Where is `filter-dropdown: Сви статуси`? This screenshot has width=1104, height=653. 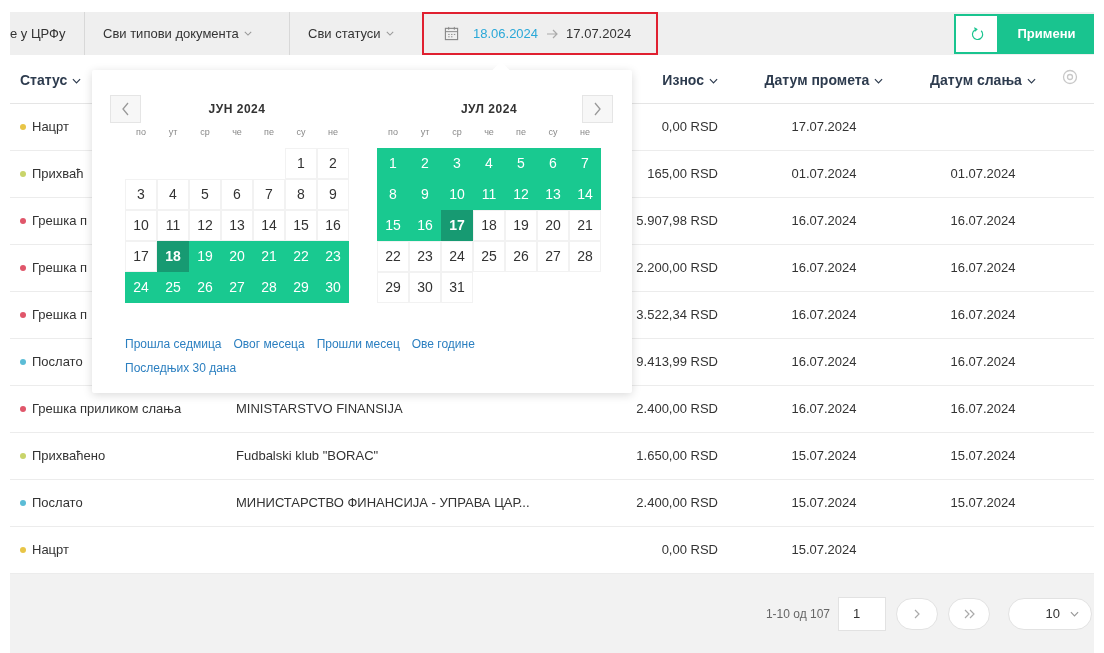 filter-dropdown: Сви статуси is located at coordinates (351, 33).